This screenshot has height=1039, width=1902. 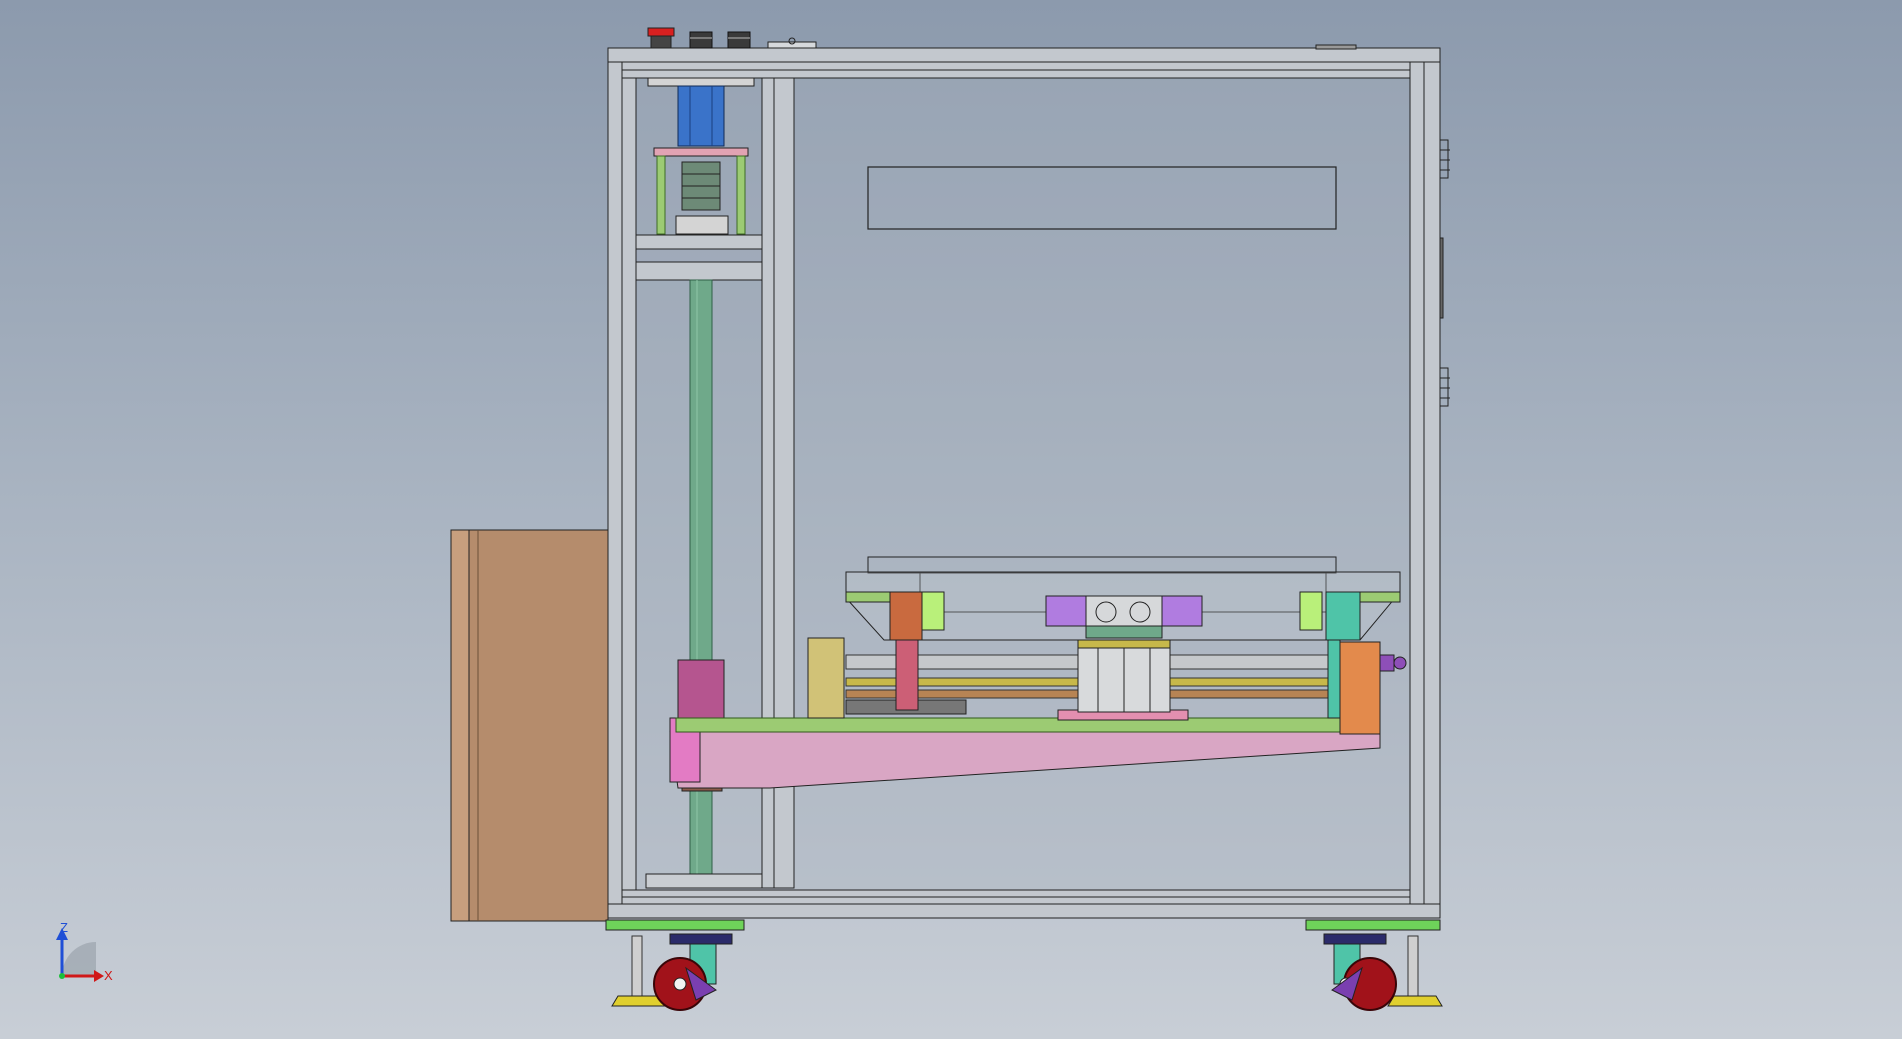 I want to click on side-hinges, so click(x=1444, y=273).